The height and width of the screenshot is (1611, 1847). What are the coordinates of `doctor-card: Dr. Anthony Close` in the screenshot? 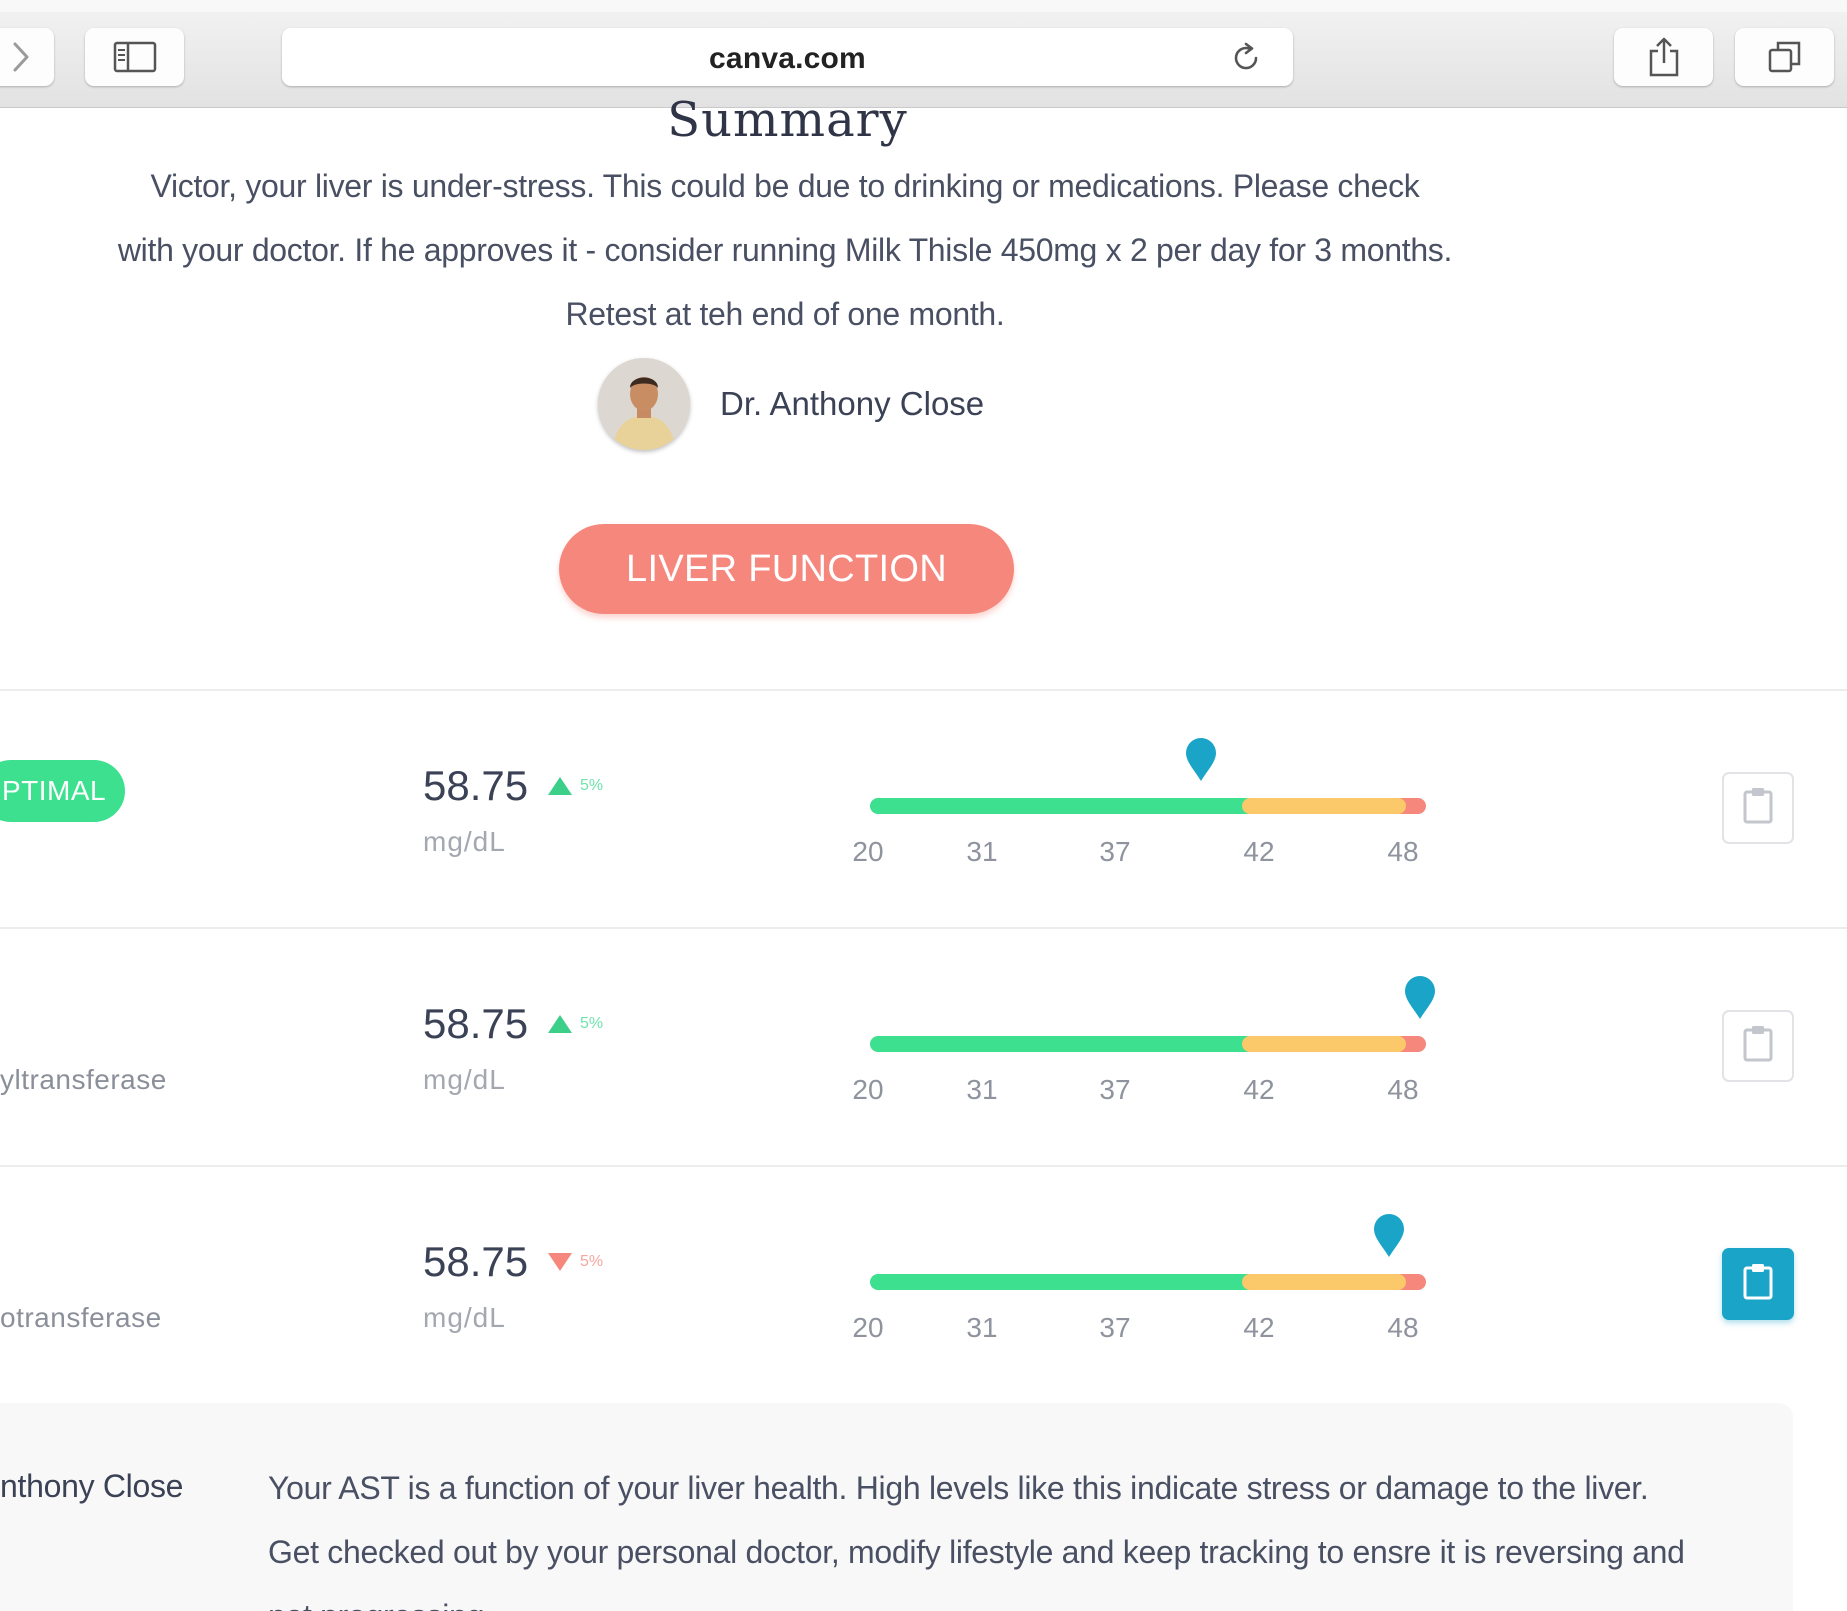 It's located at (791, 404).